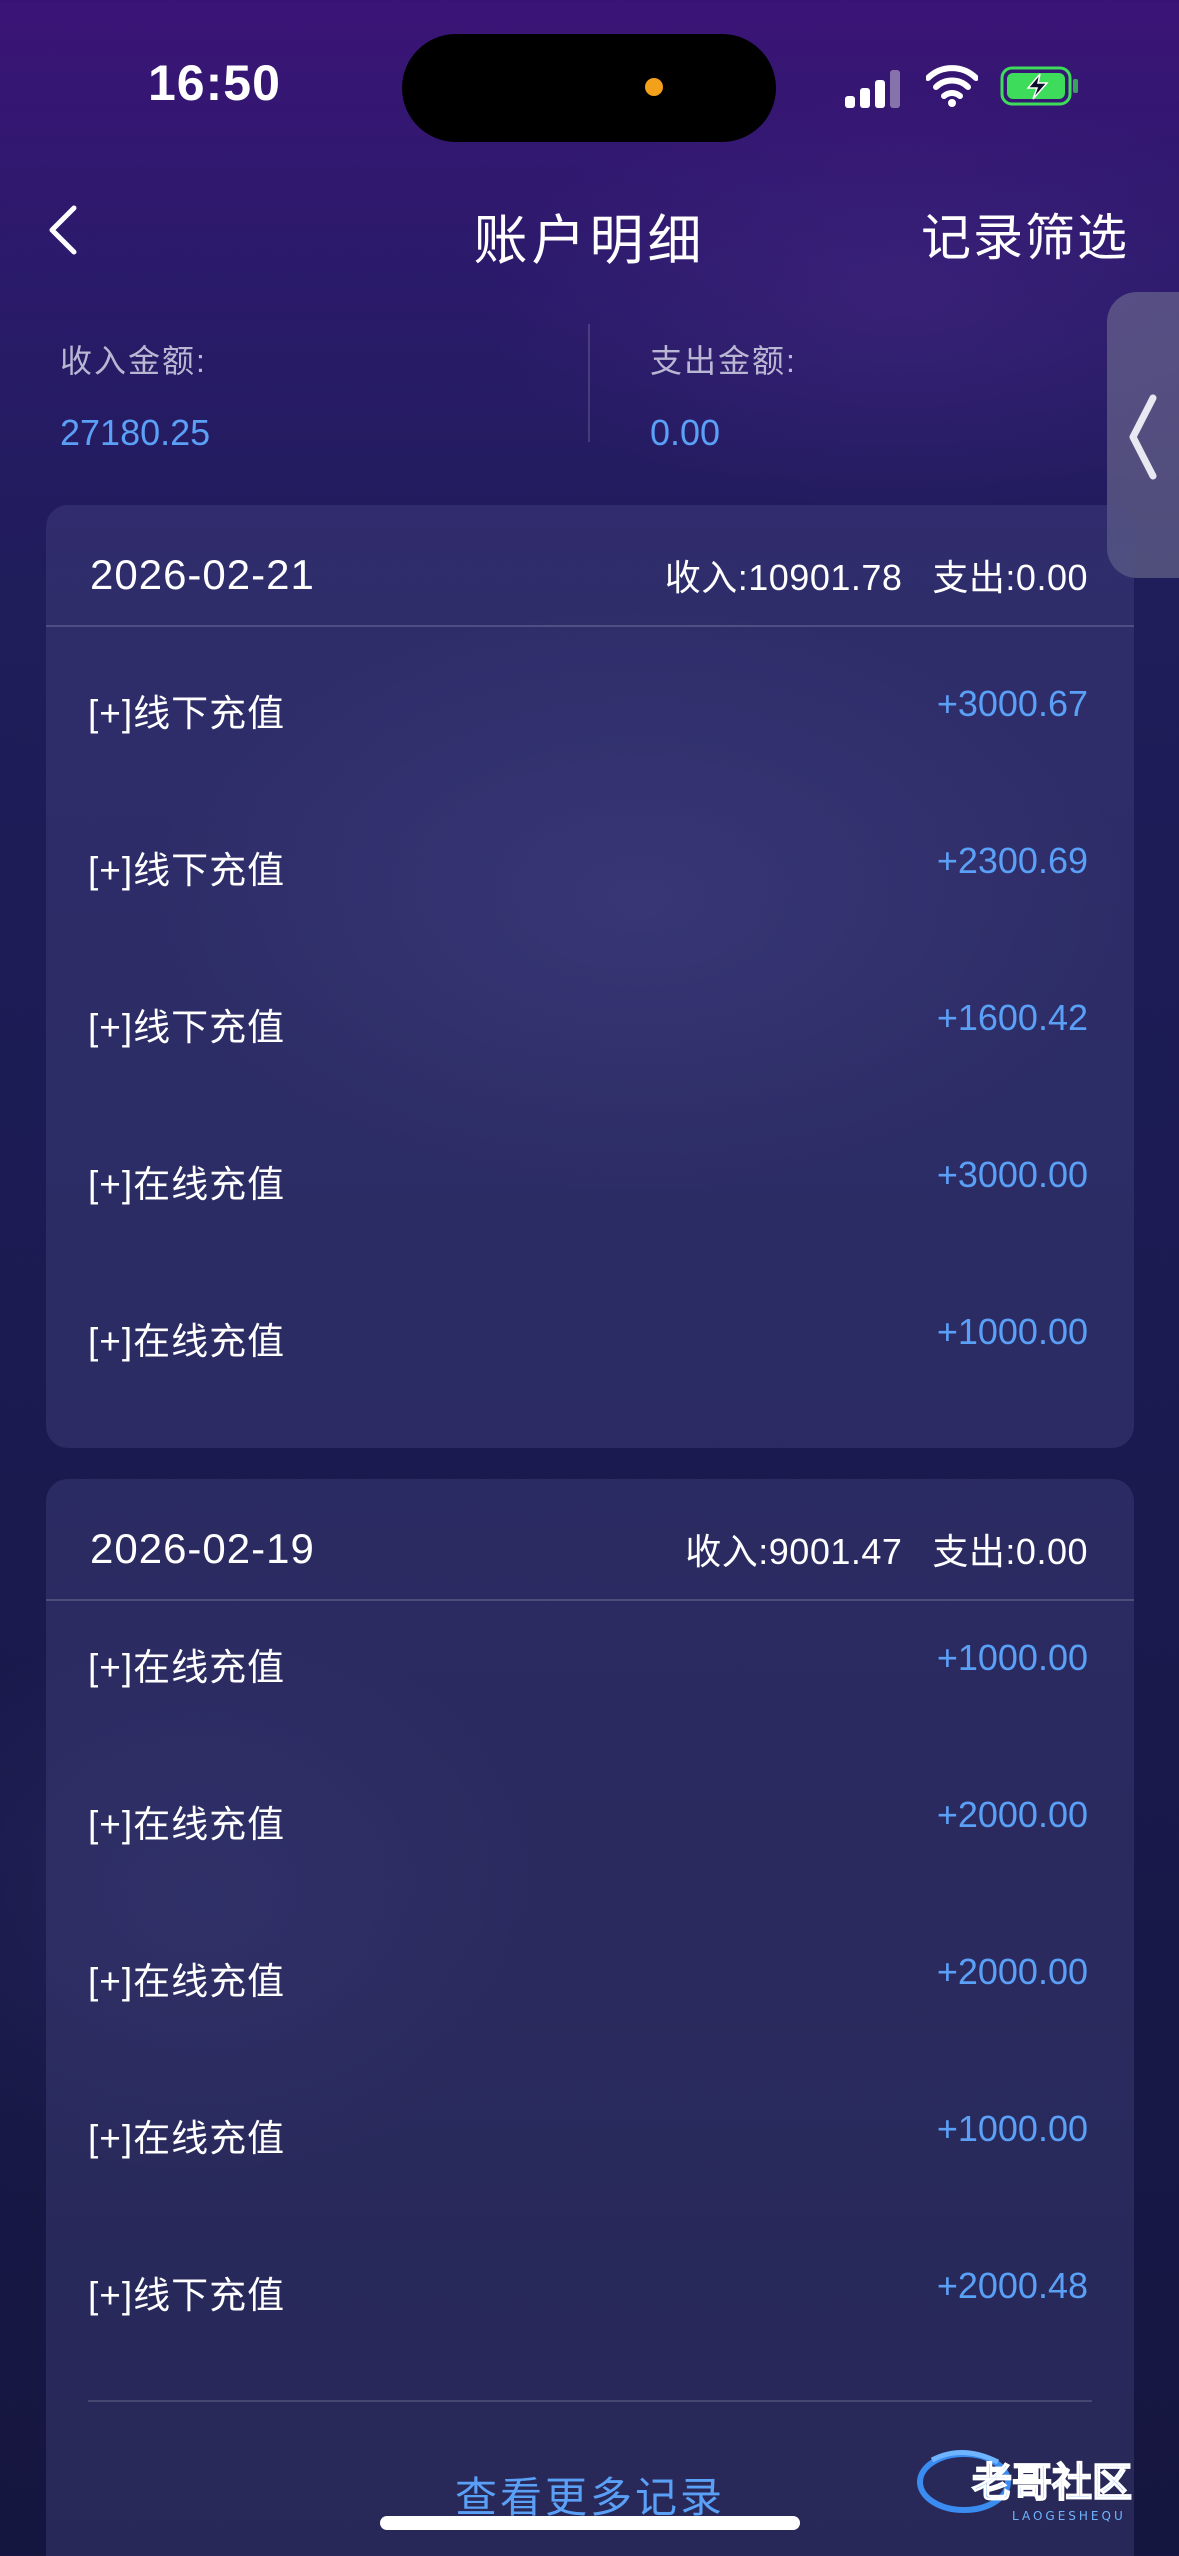 This screenshot has width=1179, height=2556. I want to click on summary-panel: 收入金额: 27180.25 支出金额: 0.00, so click(589, 386).